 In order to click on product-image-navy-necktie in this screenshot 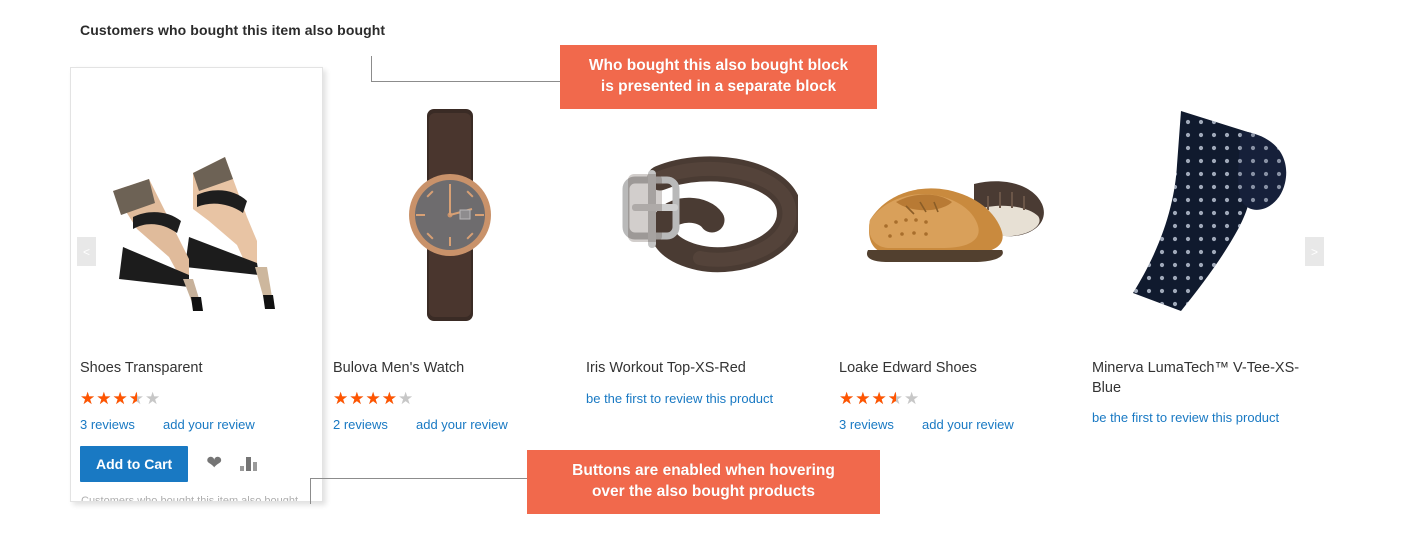, I will do `click(1208, 214)`.